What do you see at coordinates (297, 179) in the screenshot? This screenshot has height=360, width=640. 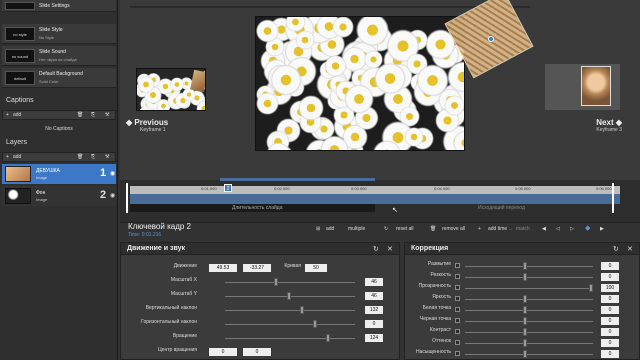 I see `timeline-range-top` at bounding box center [297, 179].